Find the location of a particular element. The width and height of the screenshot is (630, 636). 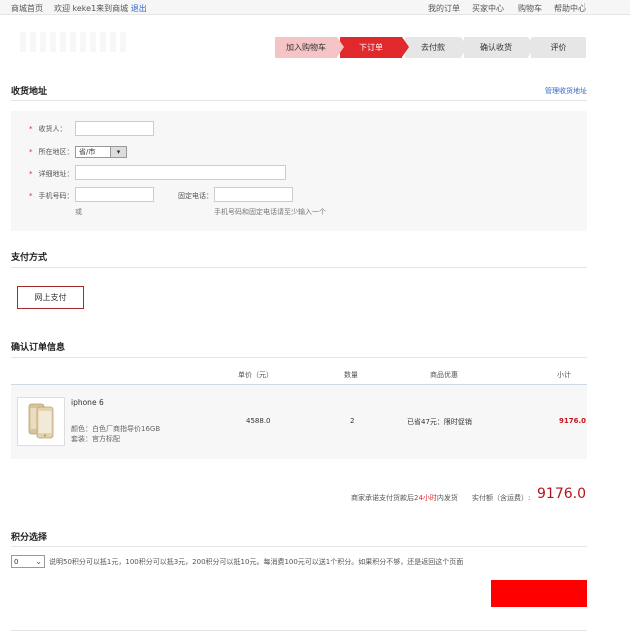

step-confirm-receipt: 确认收货 is located at coordinates (499, 47).